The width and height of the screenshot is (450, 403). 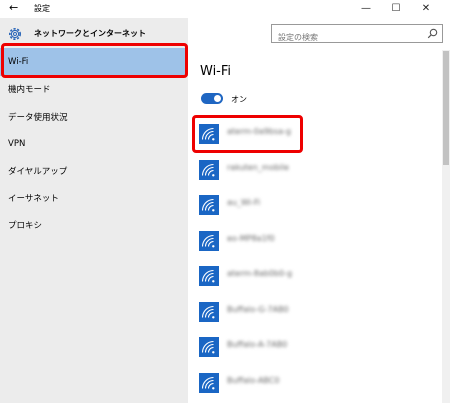 I want to click on network-name: eo-MP8a1f0, so click(x=251, y=238).